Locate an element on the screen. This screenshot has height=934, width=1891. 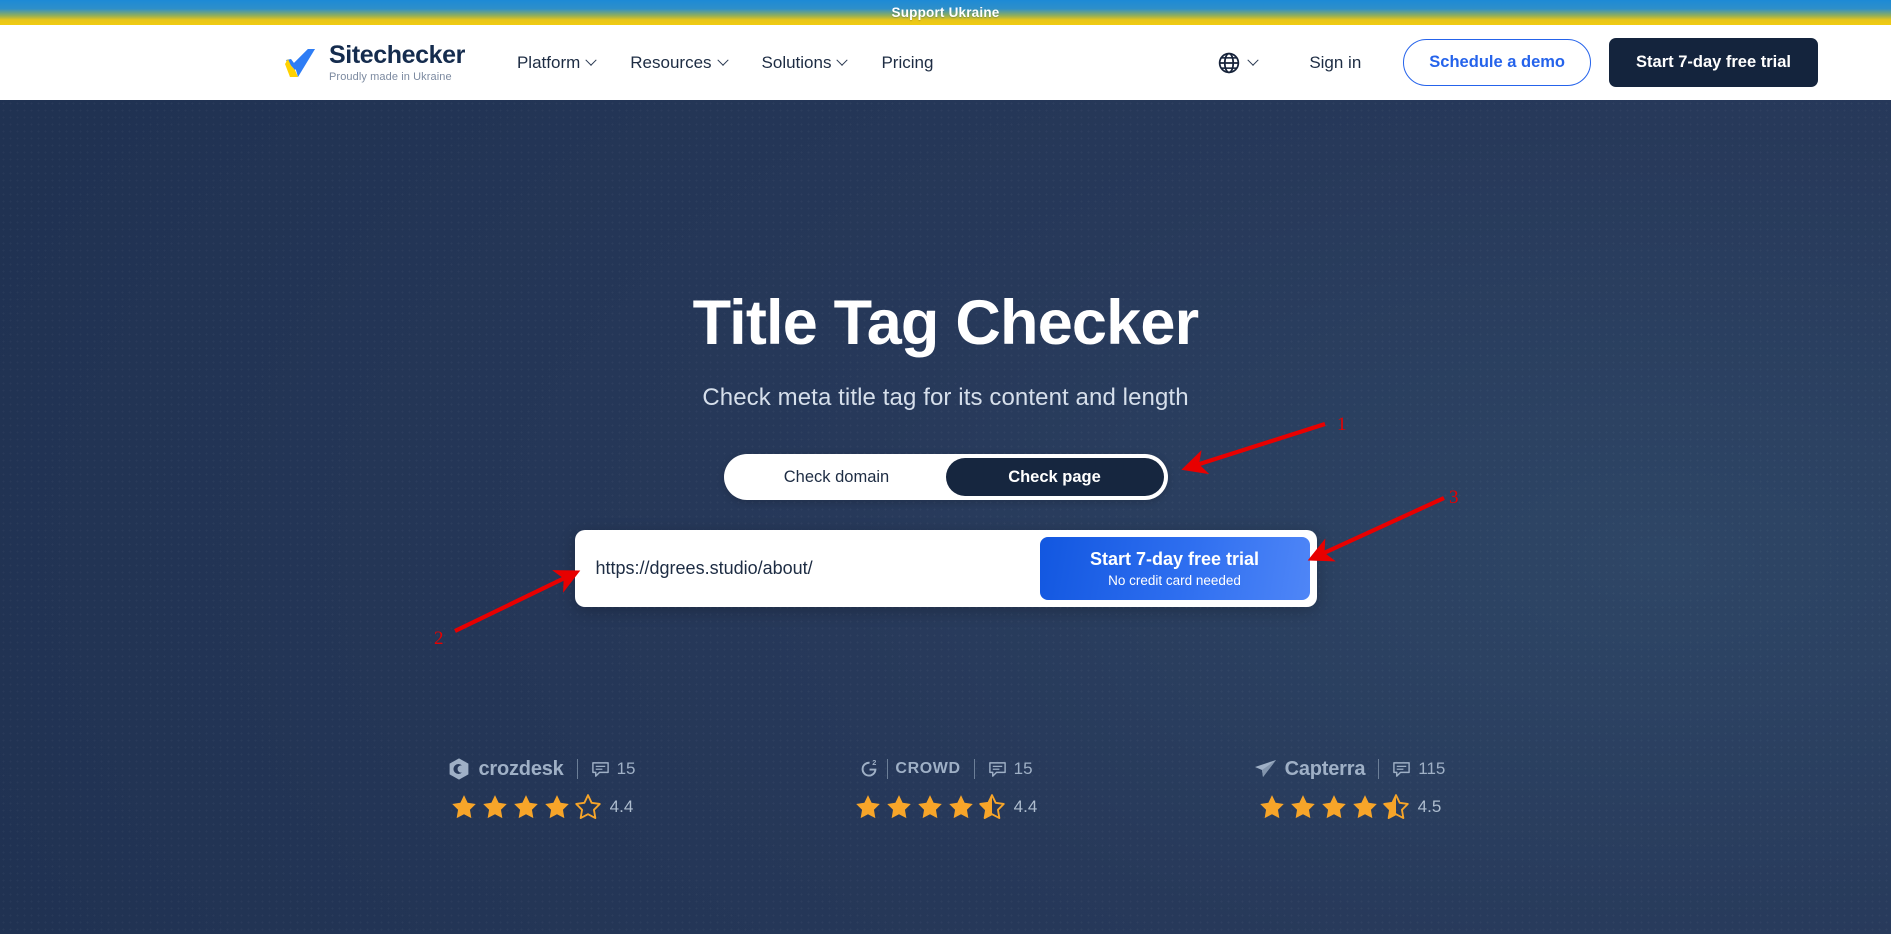
sign-in-link: Sign in is located at coordinates (1335, 63).